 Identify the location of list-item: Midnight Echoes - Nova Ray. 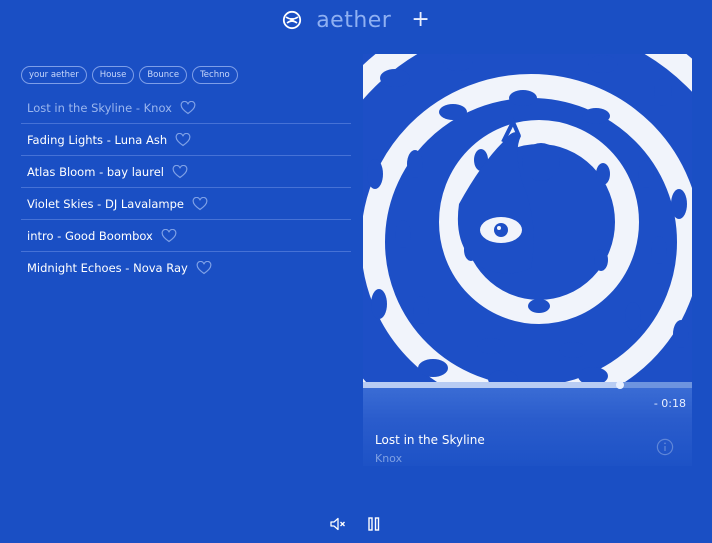
(186, 267).